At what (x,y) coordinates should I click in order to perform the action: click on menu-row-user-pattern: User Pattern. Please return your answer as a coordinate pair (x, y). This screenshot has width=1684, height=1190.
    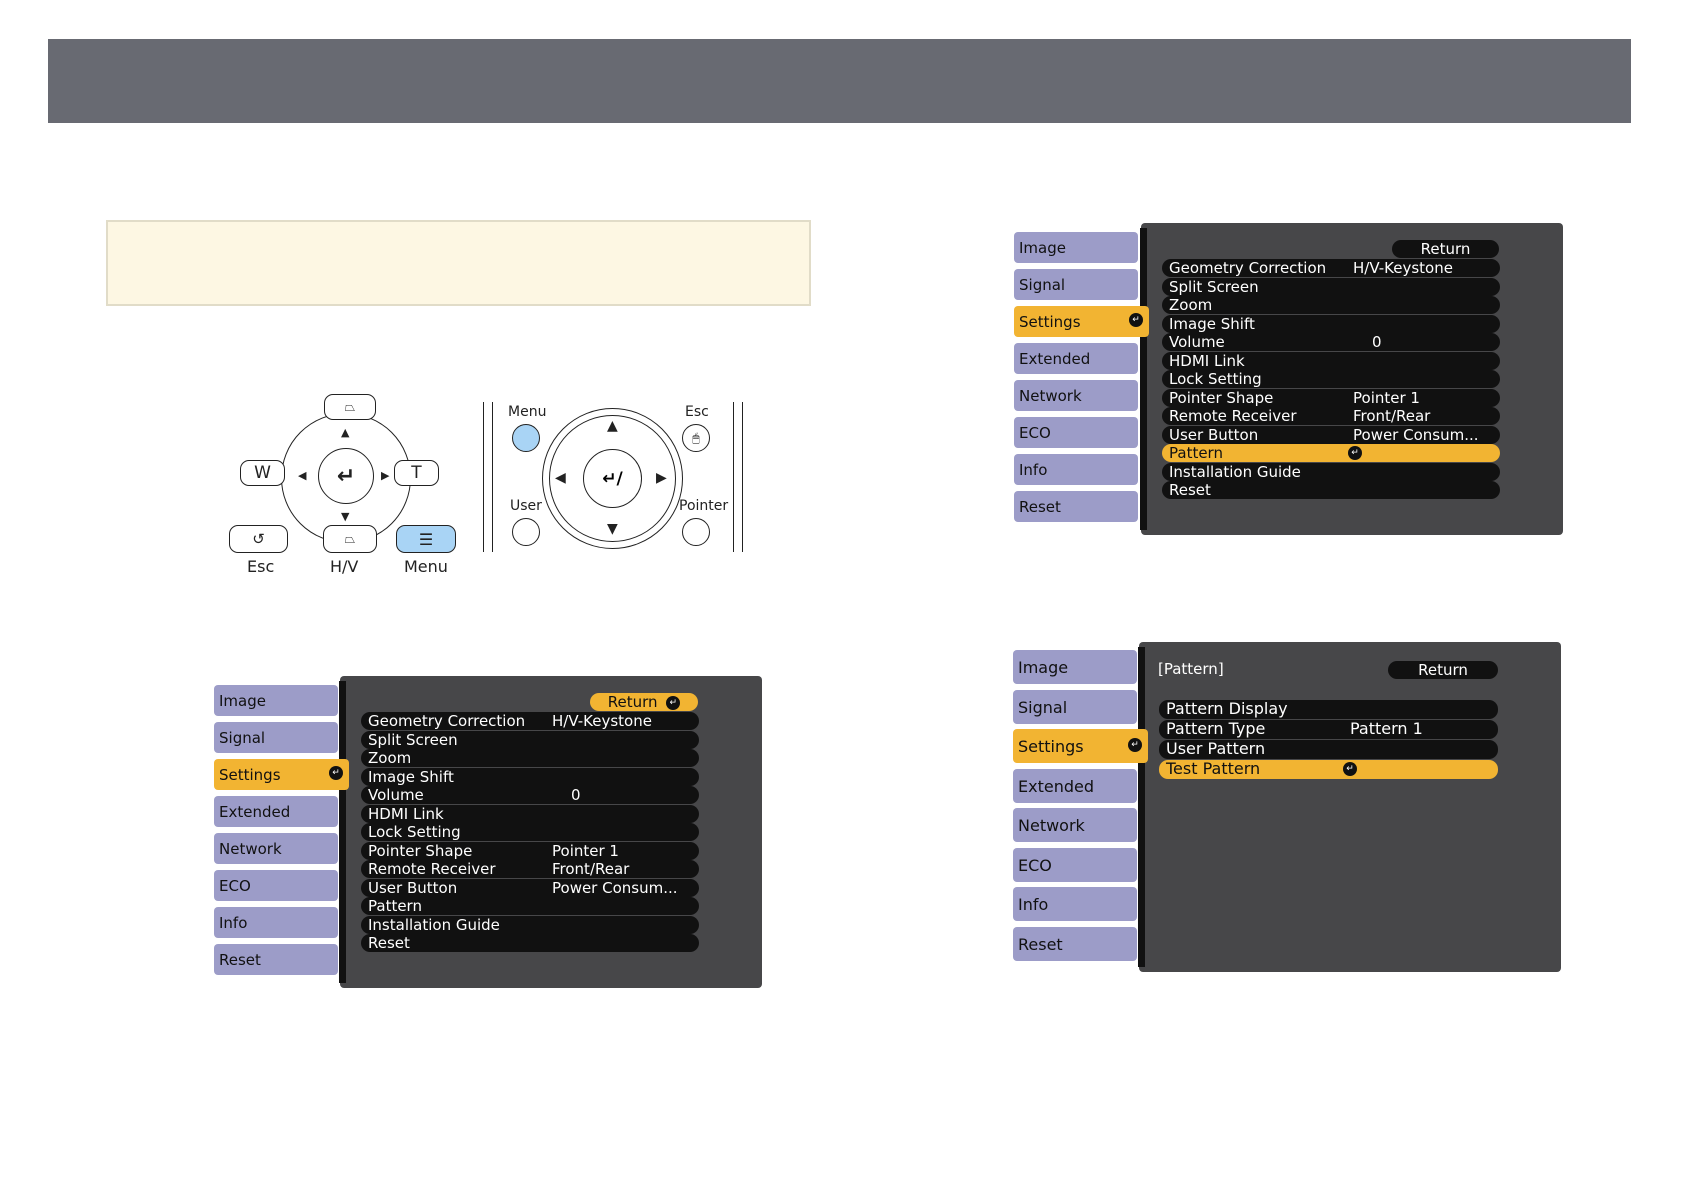
    Looking at the image, I should click on (1328, 749).